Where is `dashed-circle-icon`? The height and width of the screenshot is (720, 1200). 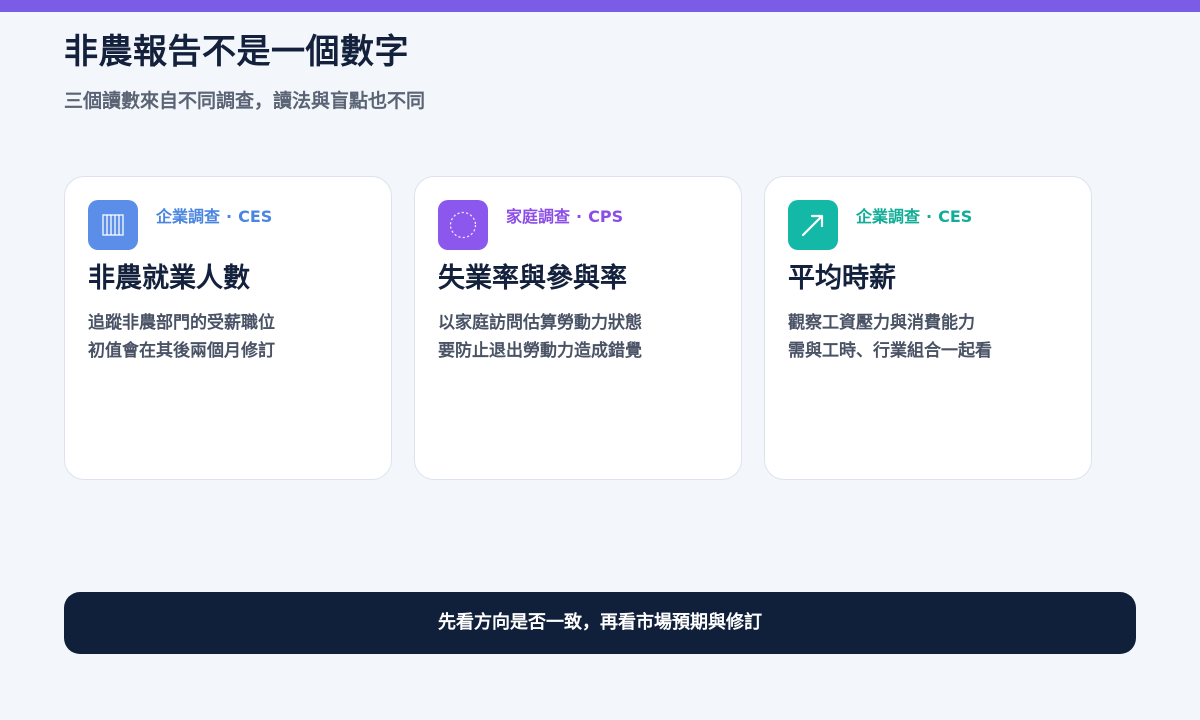 dashed-circle-icon is located at coordinates (463, 225).